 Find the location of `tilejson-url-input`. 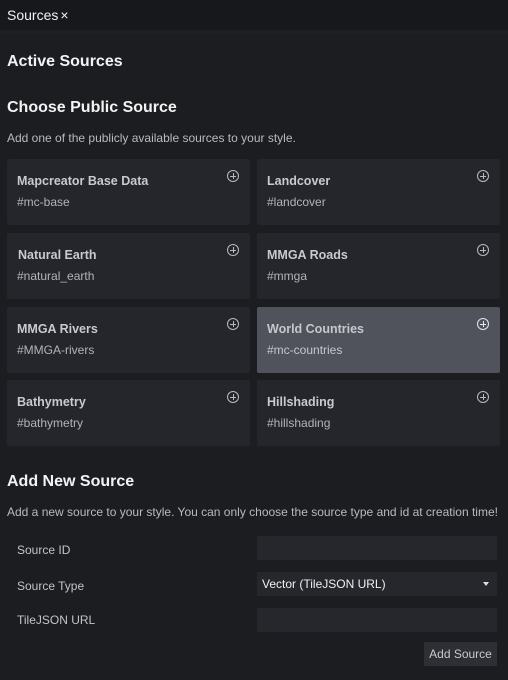

tilejson-url-input is located at coordinates (377, 620).